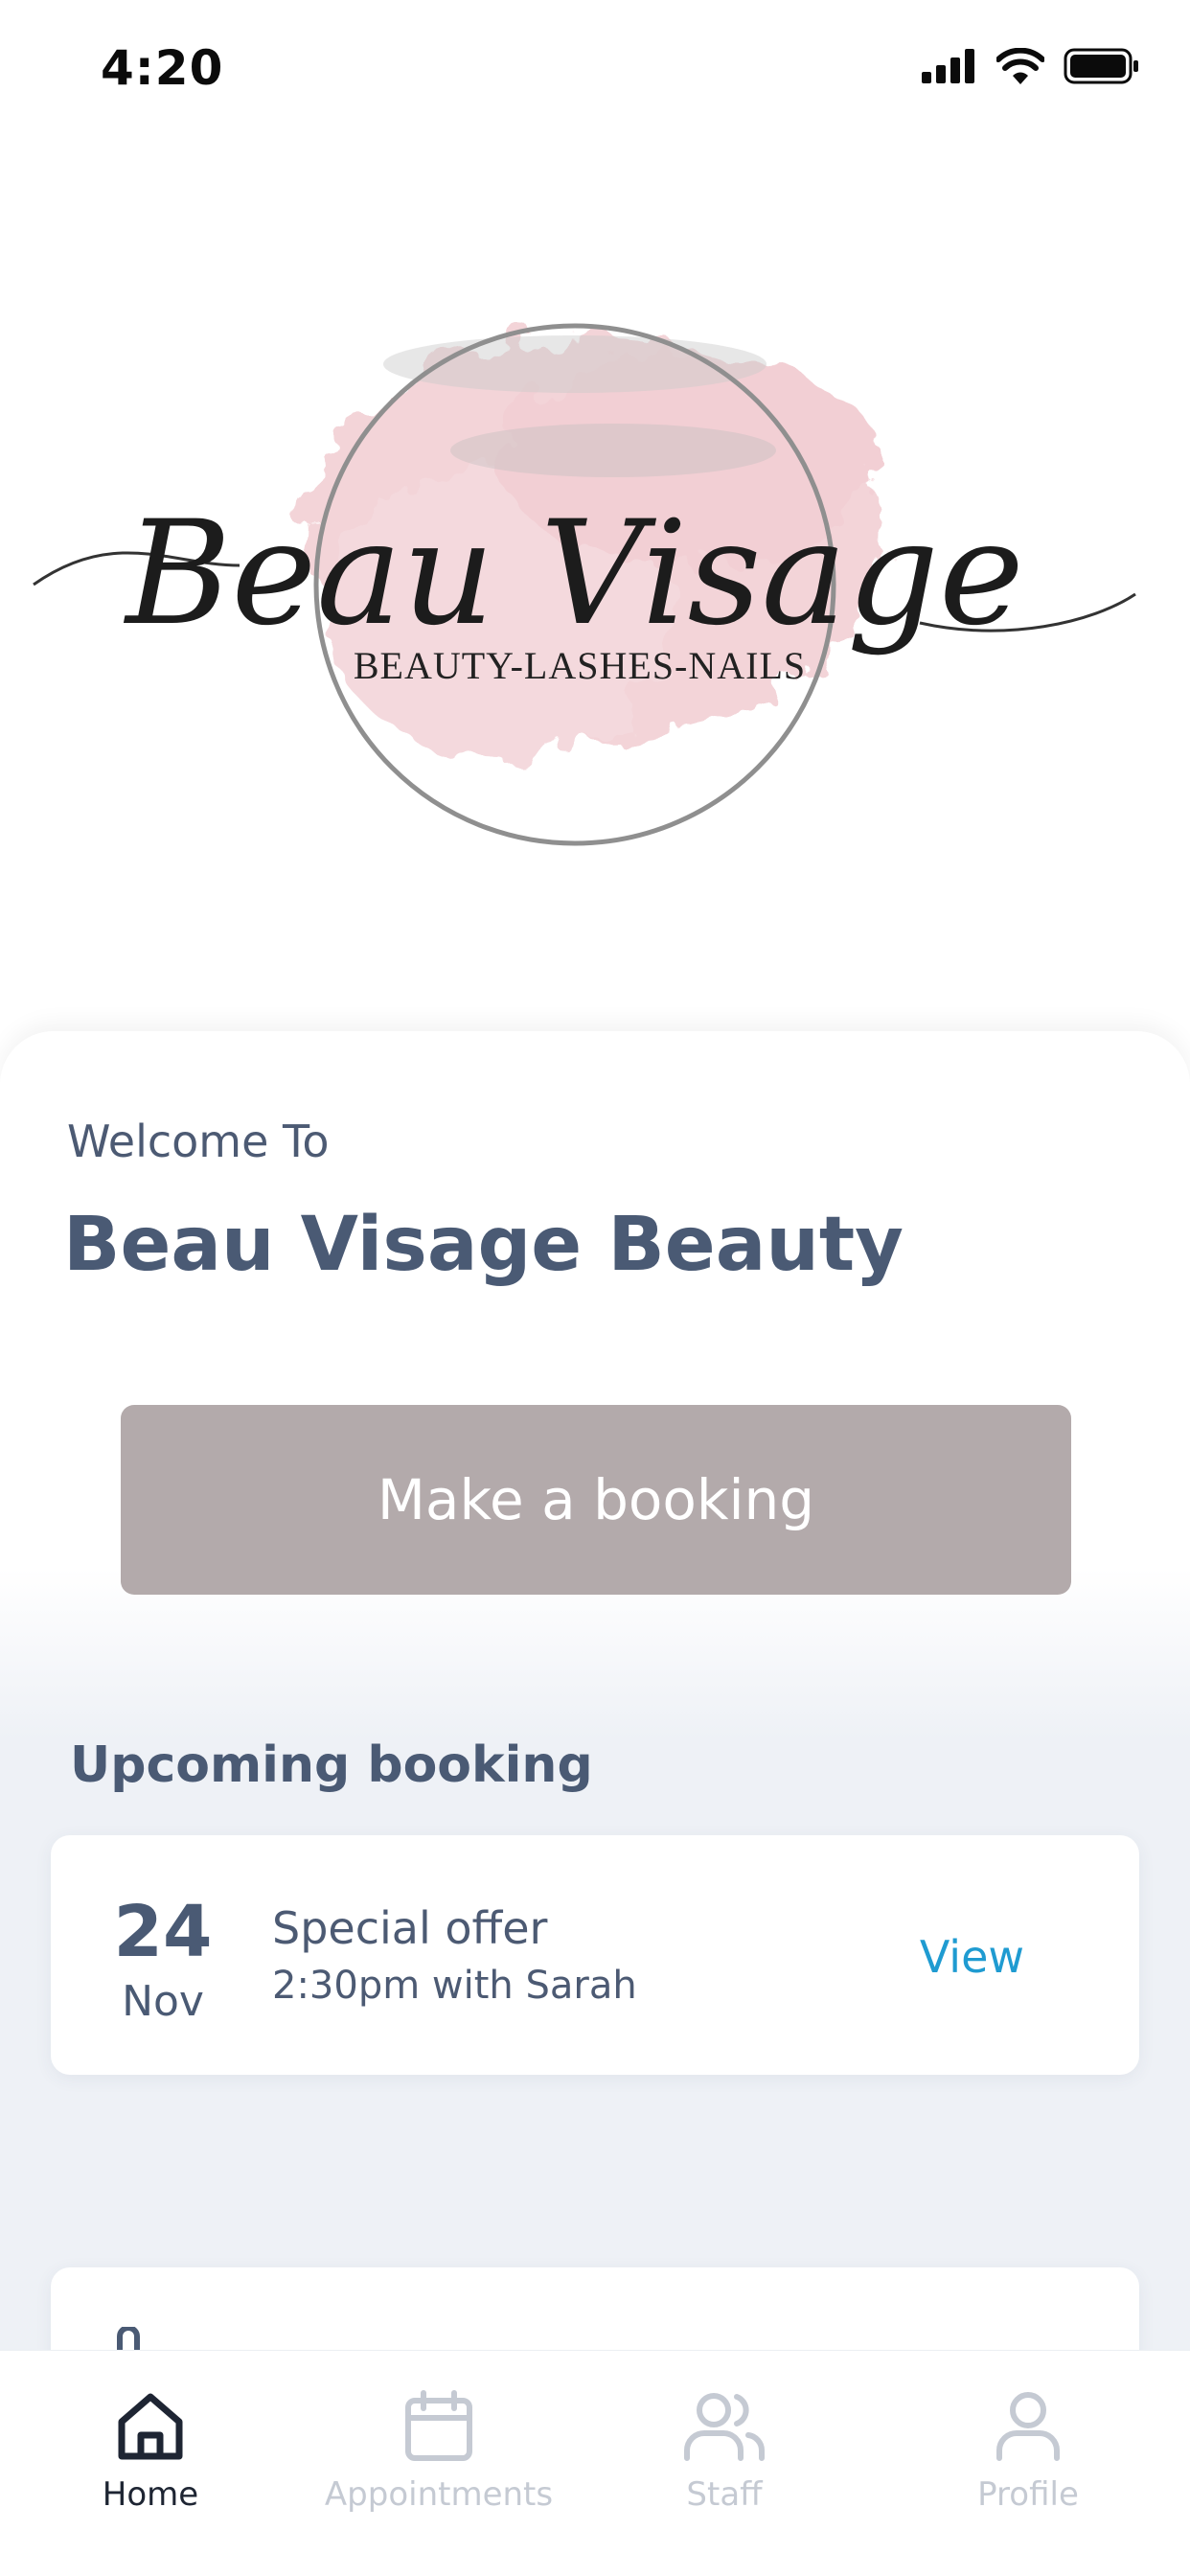 The image size is (1190, 2576). Describe the element at coordinates (1020, 66) in the screenshot. I see `wifi-icon` at that location.